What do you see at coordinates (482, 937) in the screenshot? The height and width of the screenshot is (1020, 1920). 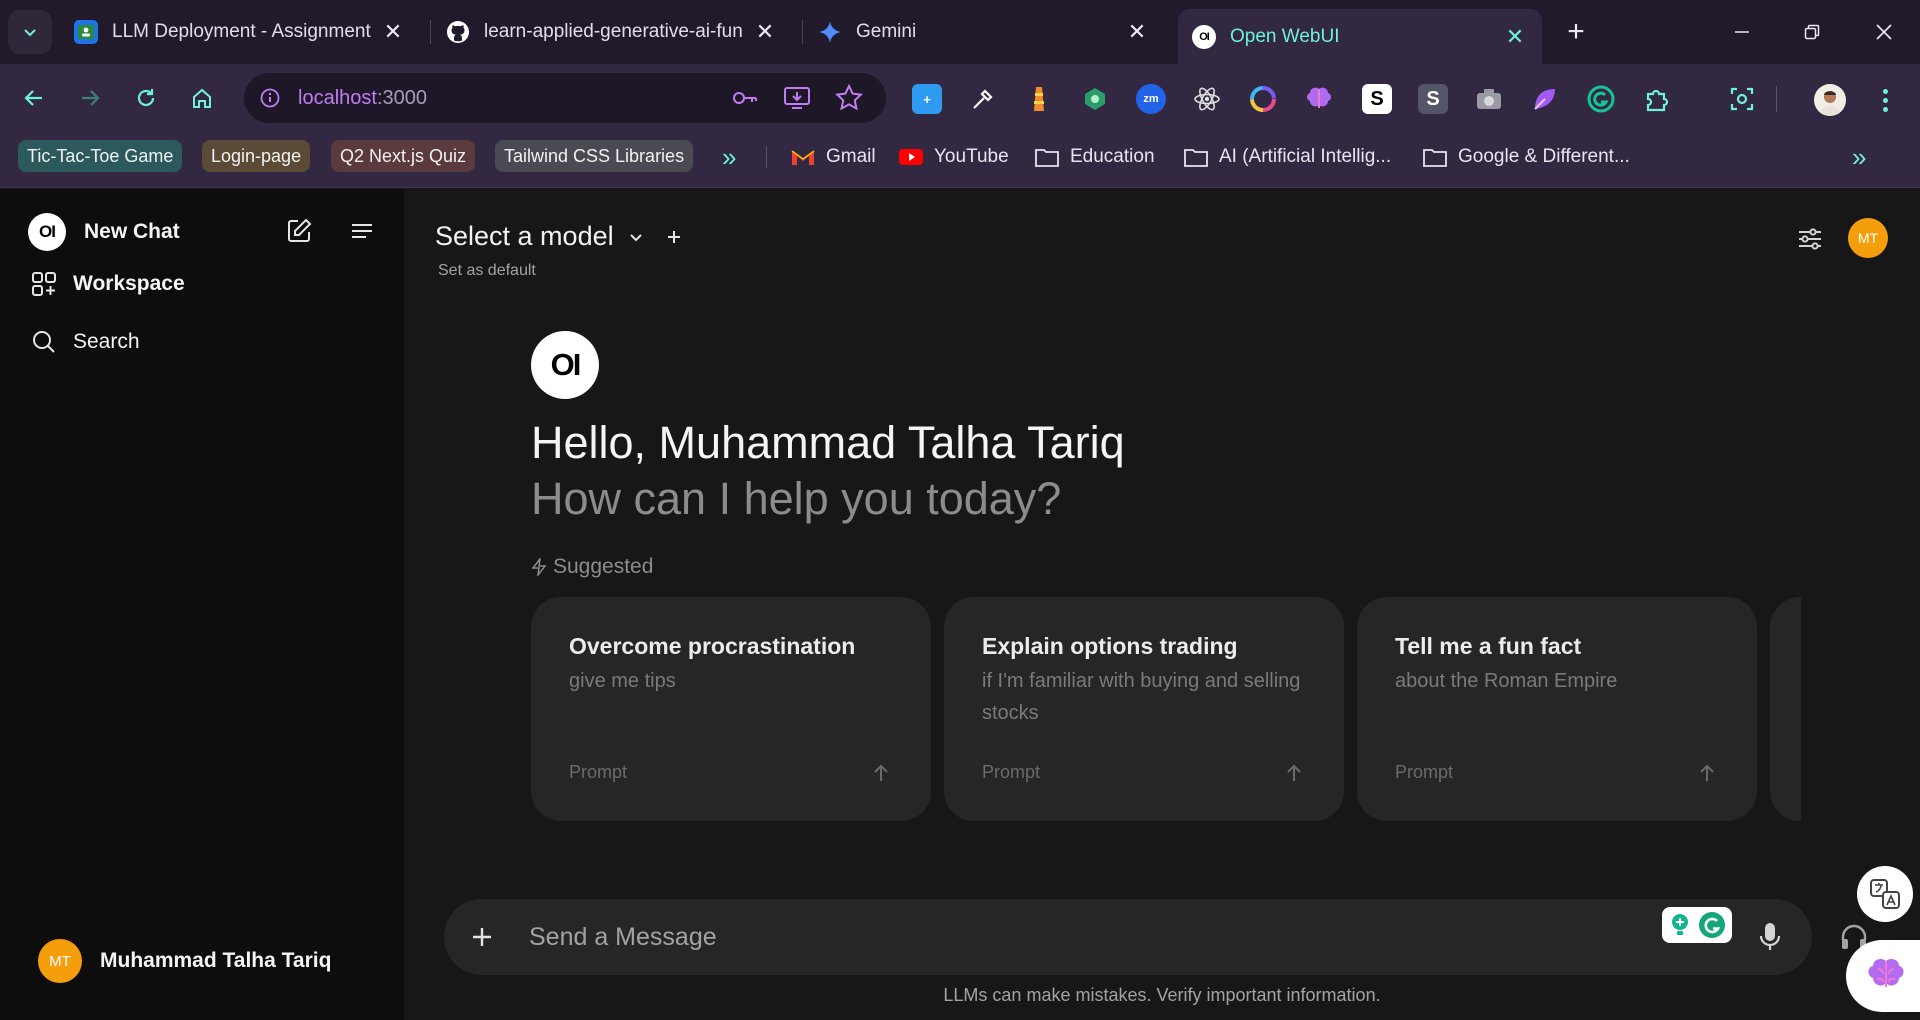 I see `add-attachment-button` at bounding box center [482, 937].